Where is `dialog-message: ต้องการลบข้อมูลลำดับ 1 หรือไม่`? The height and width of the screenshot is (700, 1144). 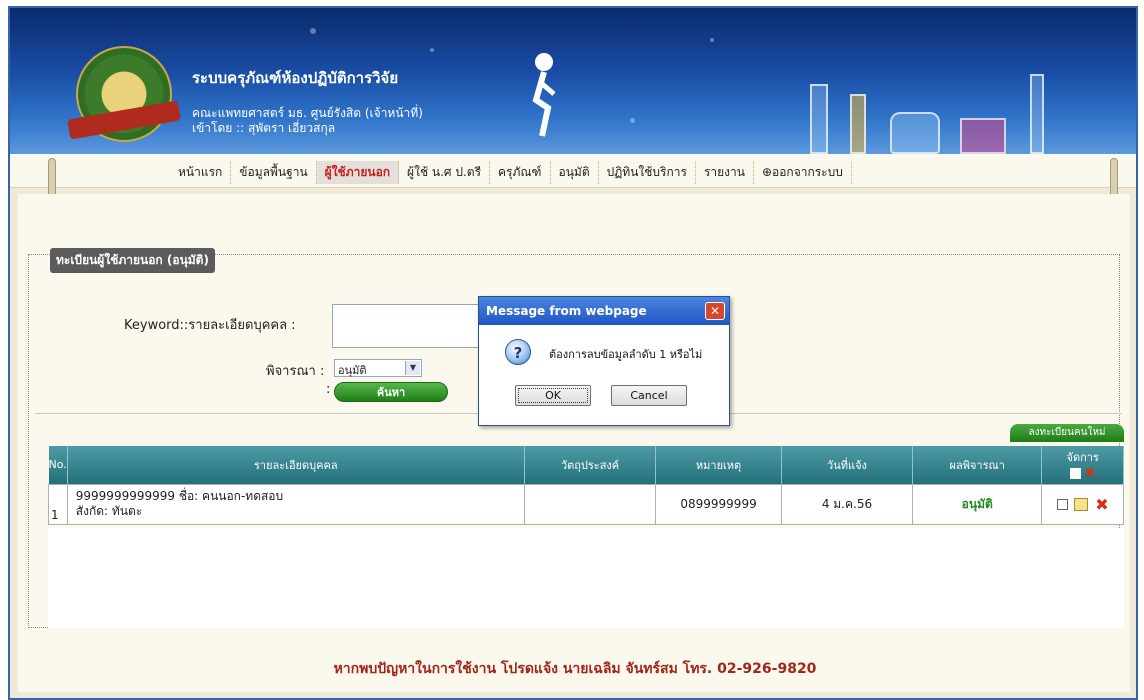 dialog-message: ต้องการลบข้อมูลลำดับ 1 หรือไม่ is located at coordinates (626, 354).